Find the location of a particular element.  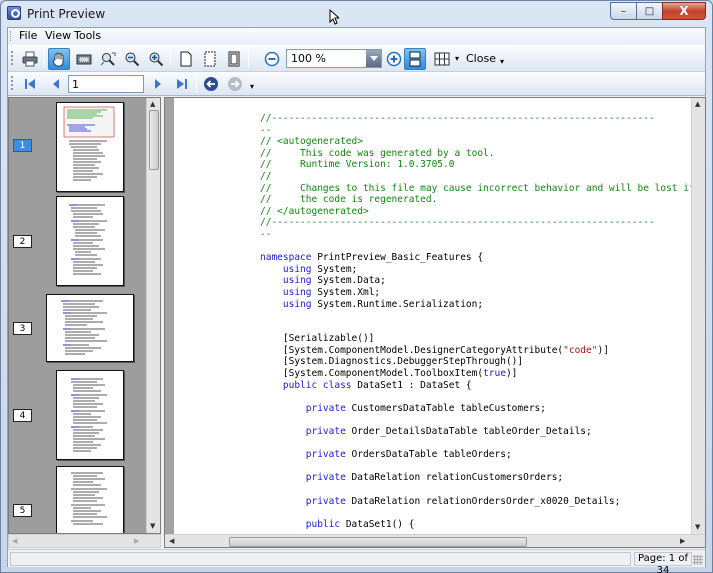

thumbnail-page-number: 4 is located at coordinates (22, 415).